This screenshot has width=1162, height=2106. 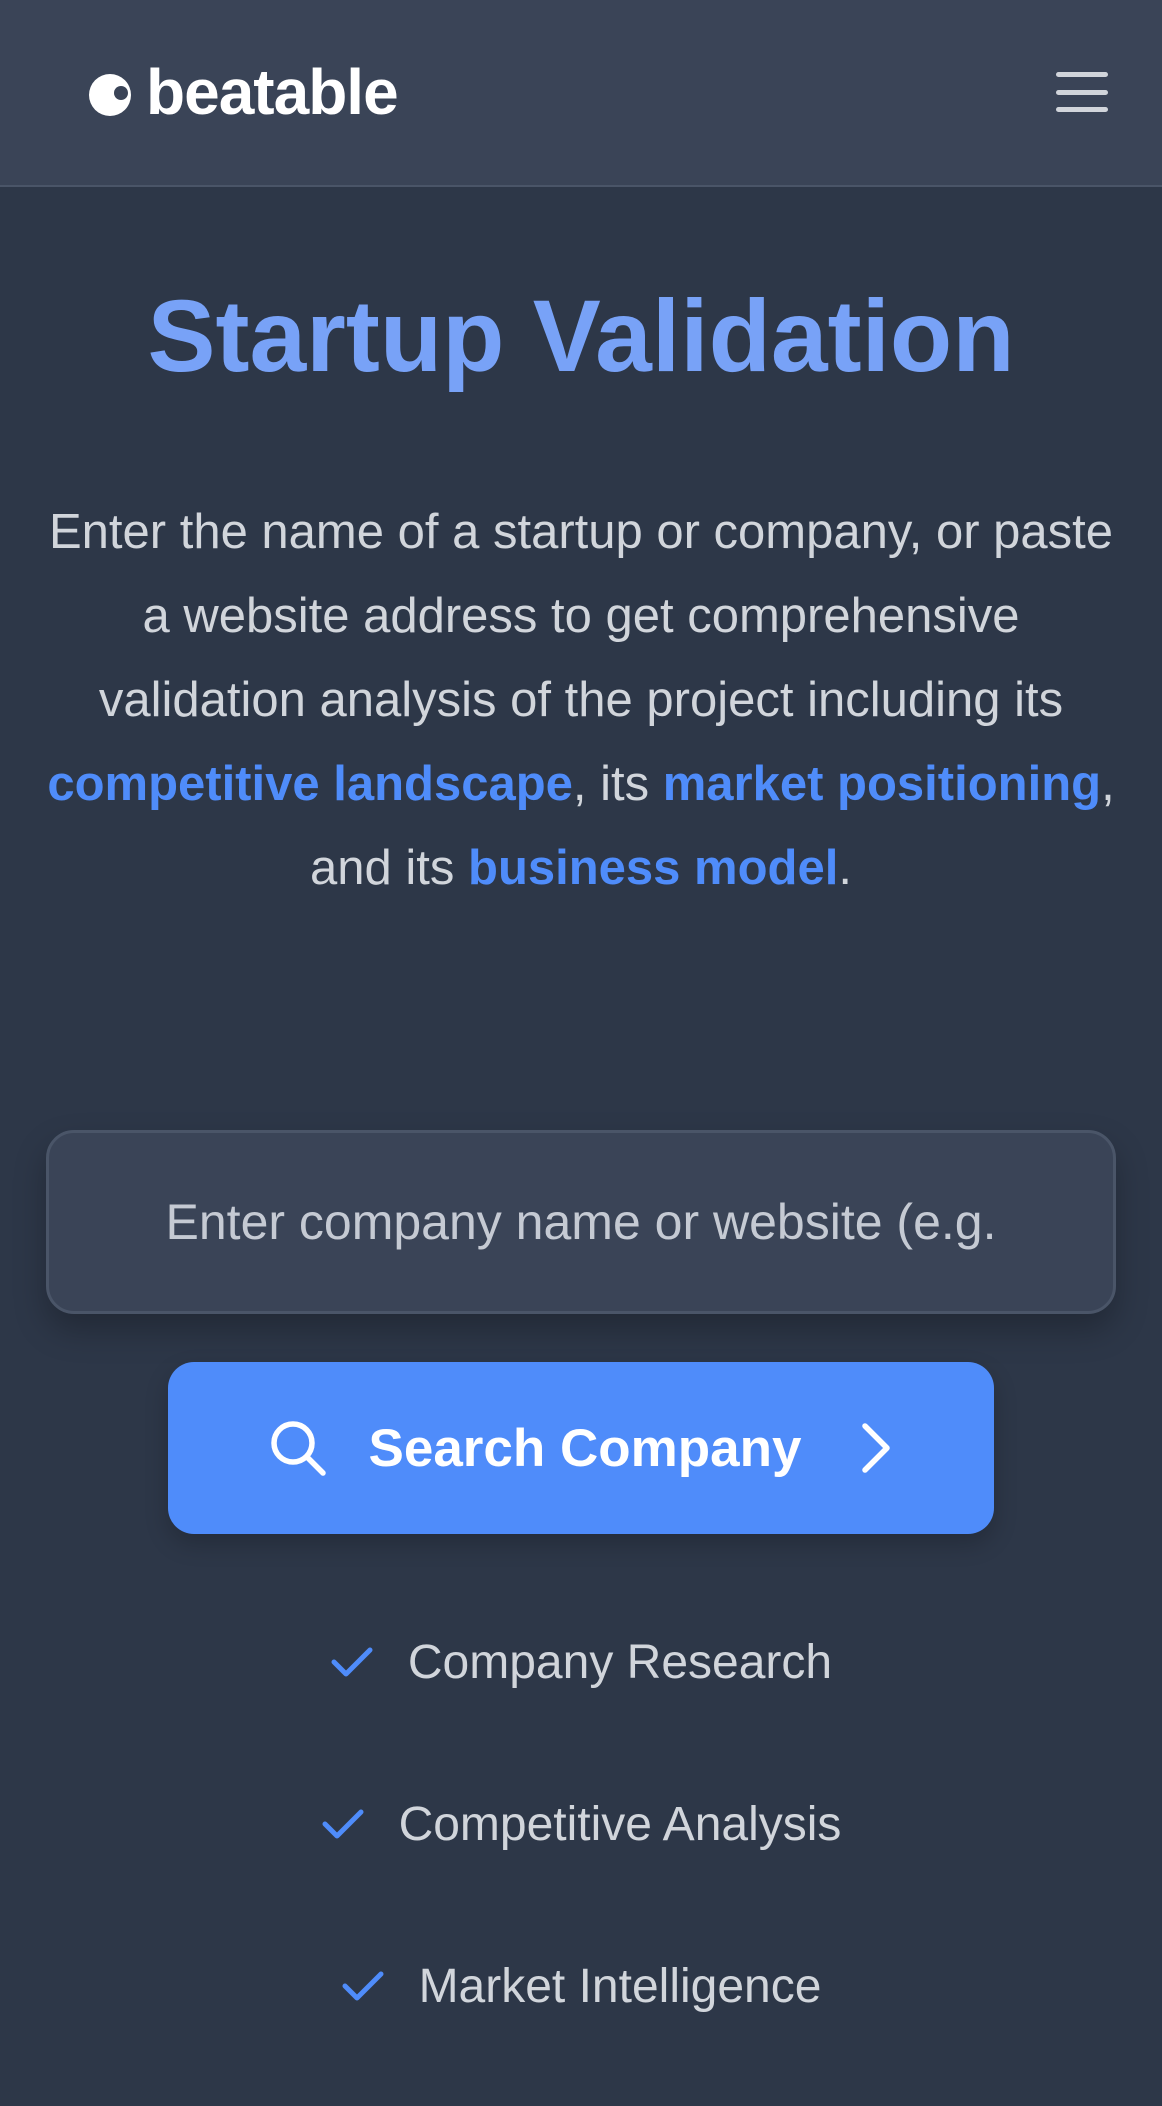 What do you see at coordinates (585, 1448) in the screenshot?
I see `search-button-label: Search Company` at bounding box center [585, 1448].